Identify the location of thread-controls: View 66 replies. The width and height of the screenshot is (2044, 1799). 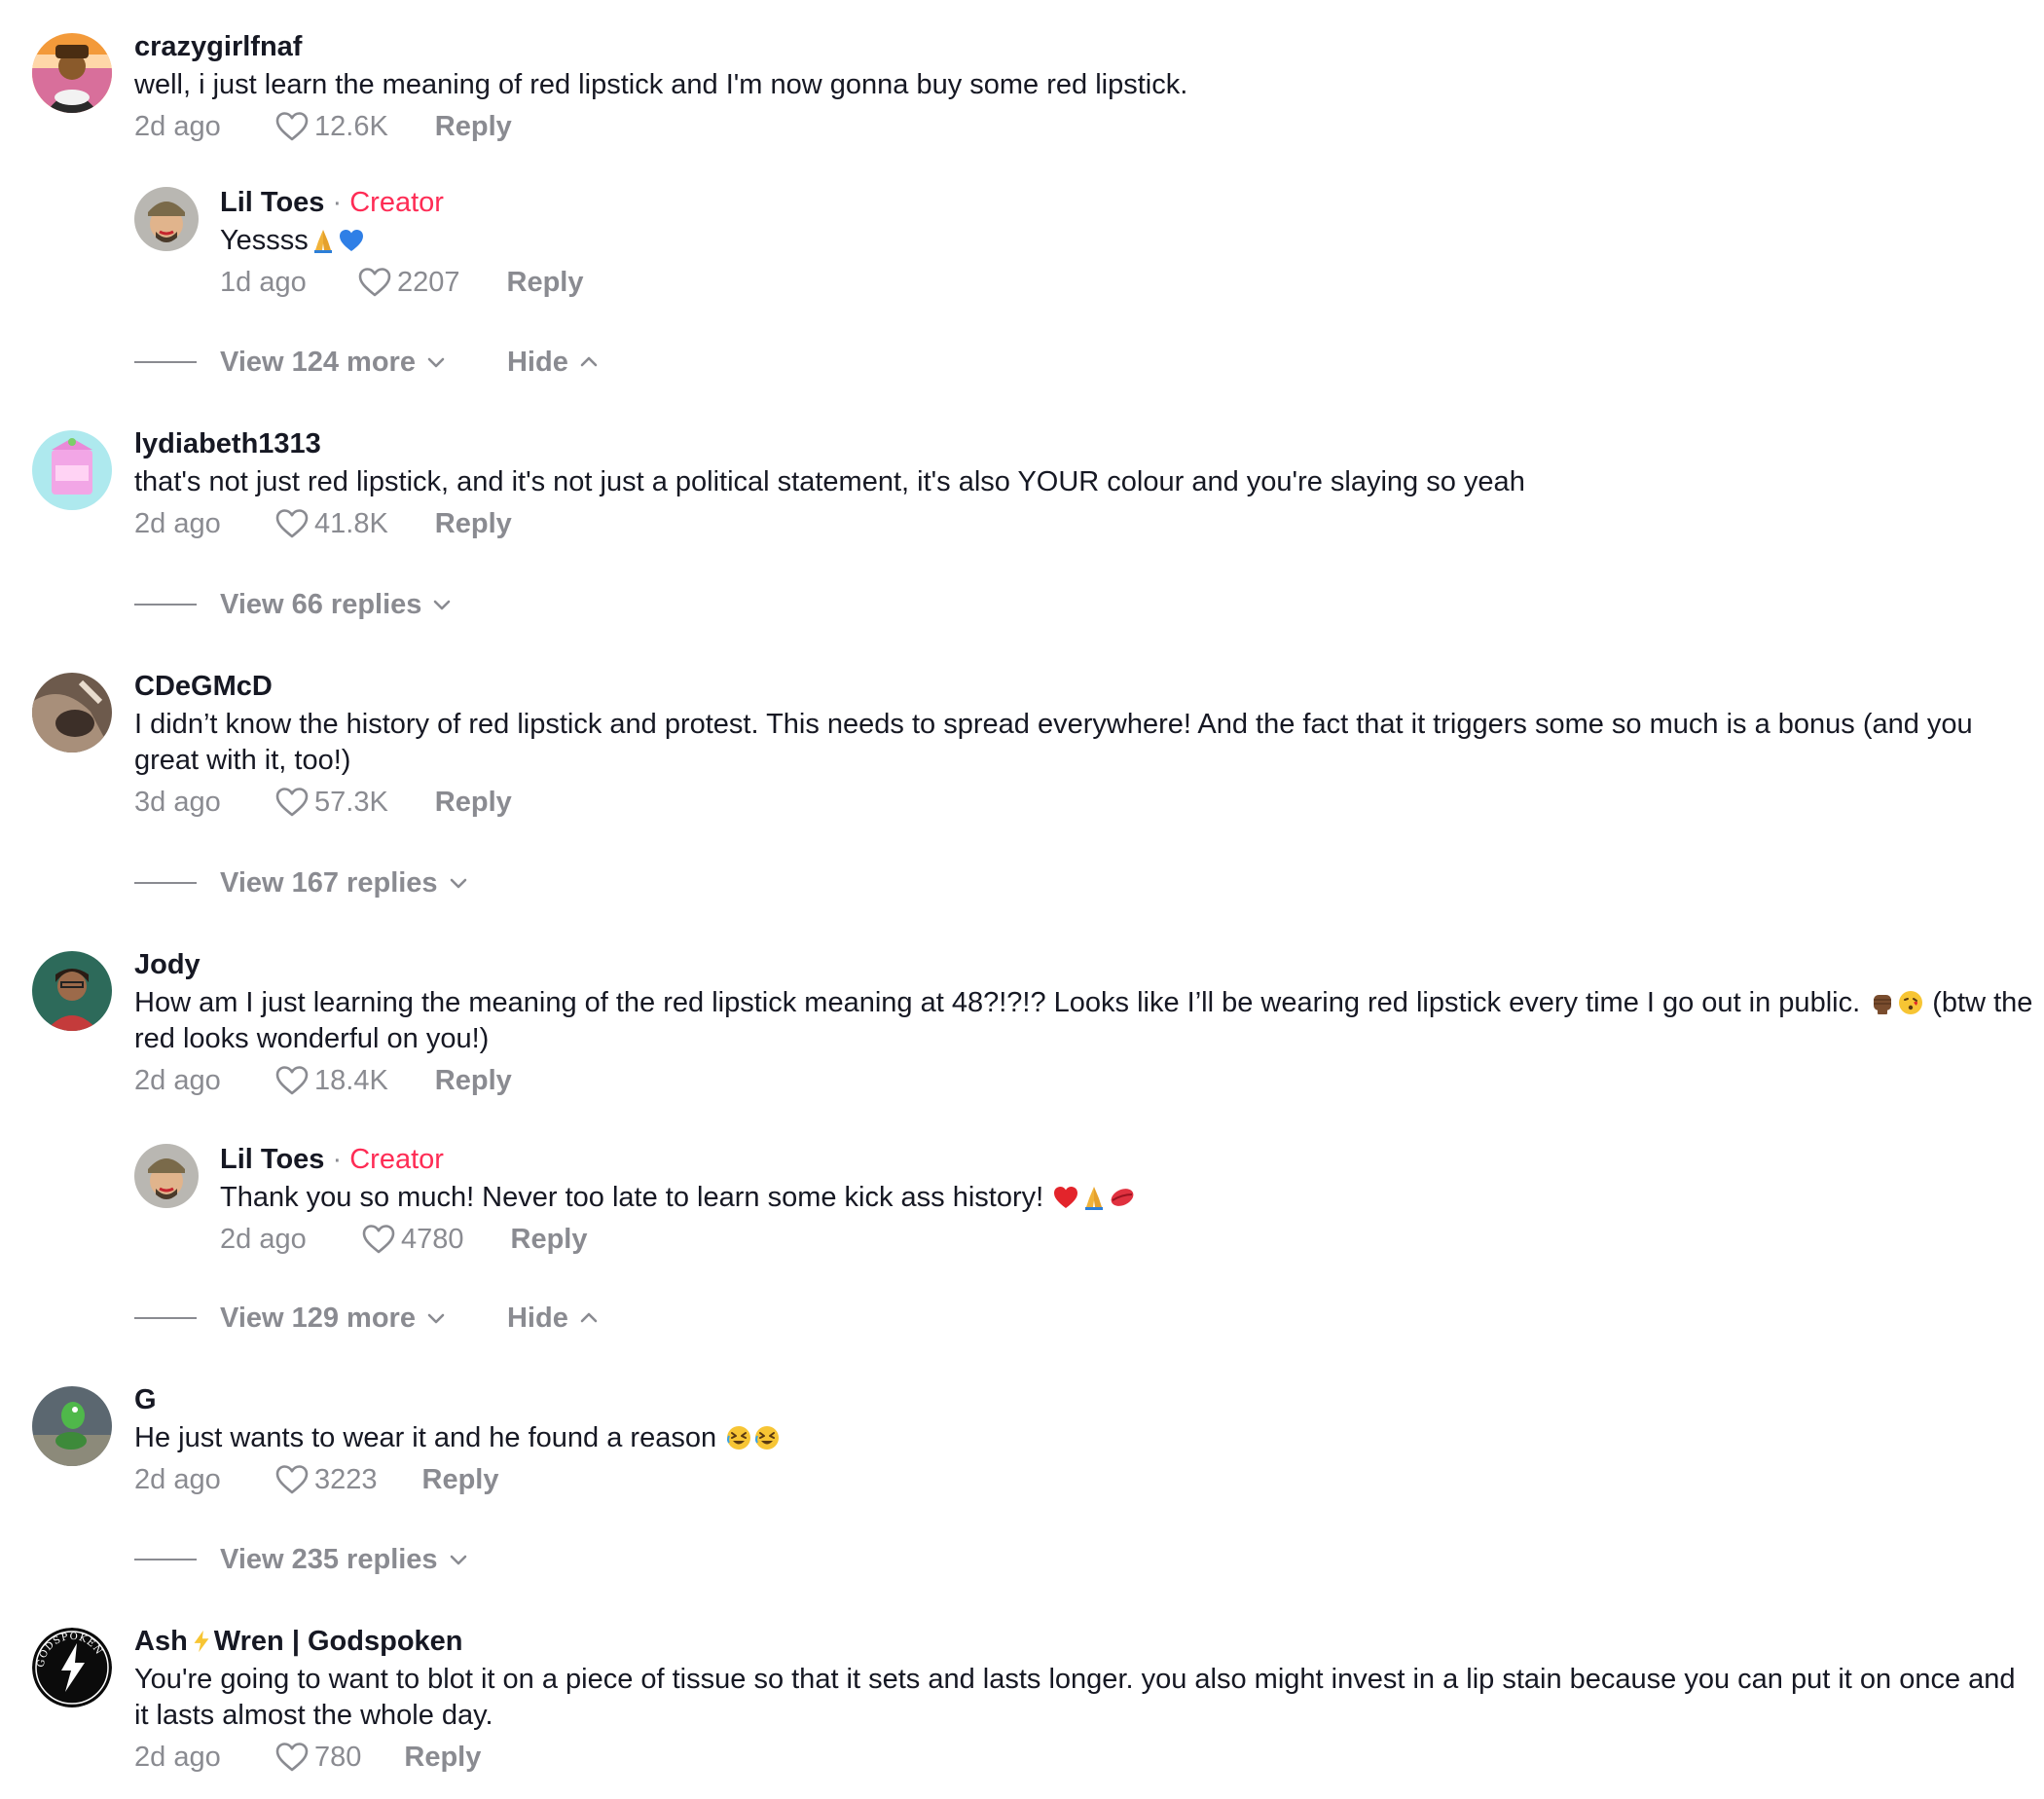
(294, 604).